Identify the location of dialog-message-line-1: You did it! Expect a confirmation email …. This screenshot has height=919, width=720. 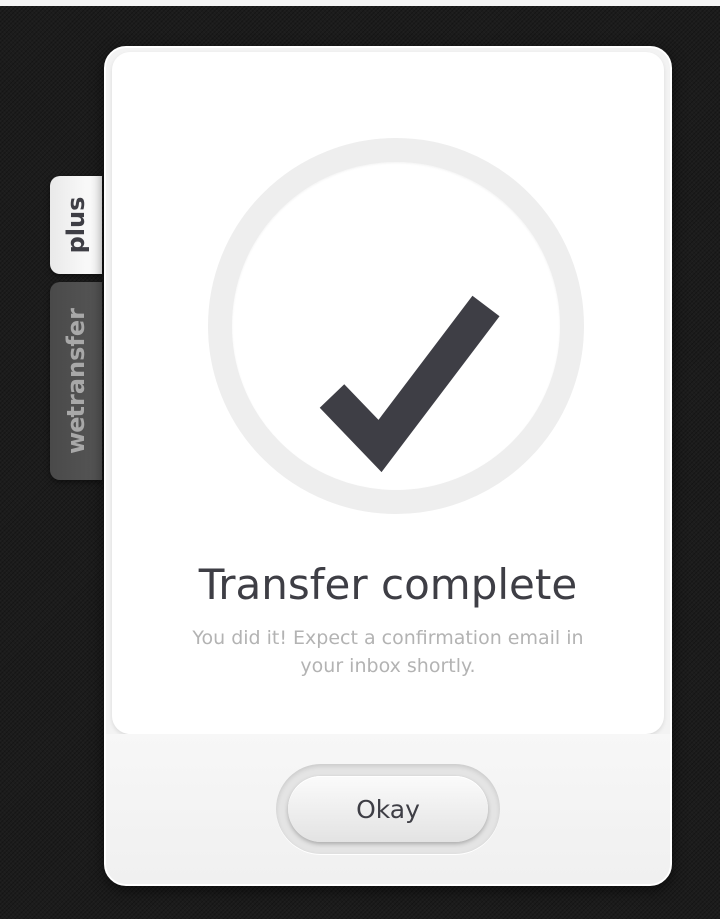
(388, 638).